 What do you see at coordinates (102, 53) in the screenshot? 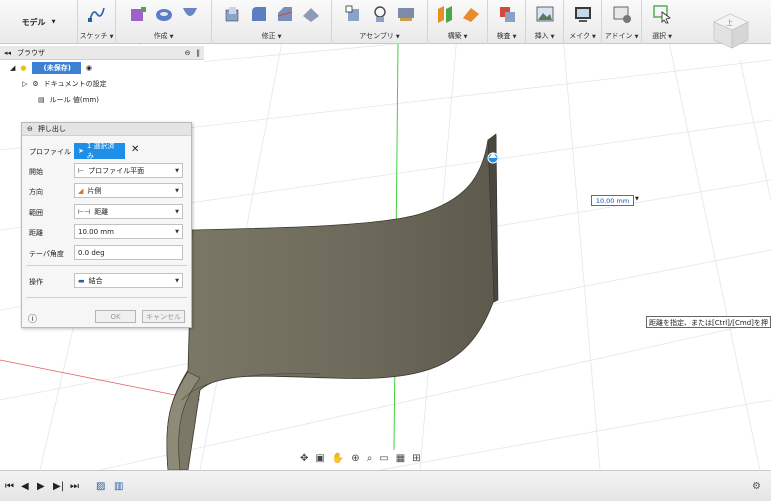
I see `browser-header: ◂◂ ブラウザ ⊖ ‖` at bounding box center [102, 53].